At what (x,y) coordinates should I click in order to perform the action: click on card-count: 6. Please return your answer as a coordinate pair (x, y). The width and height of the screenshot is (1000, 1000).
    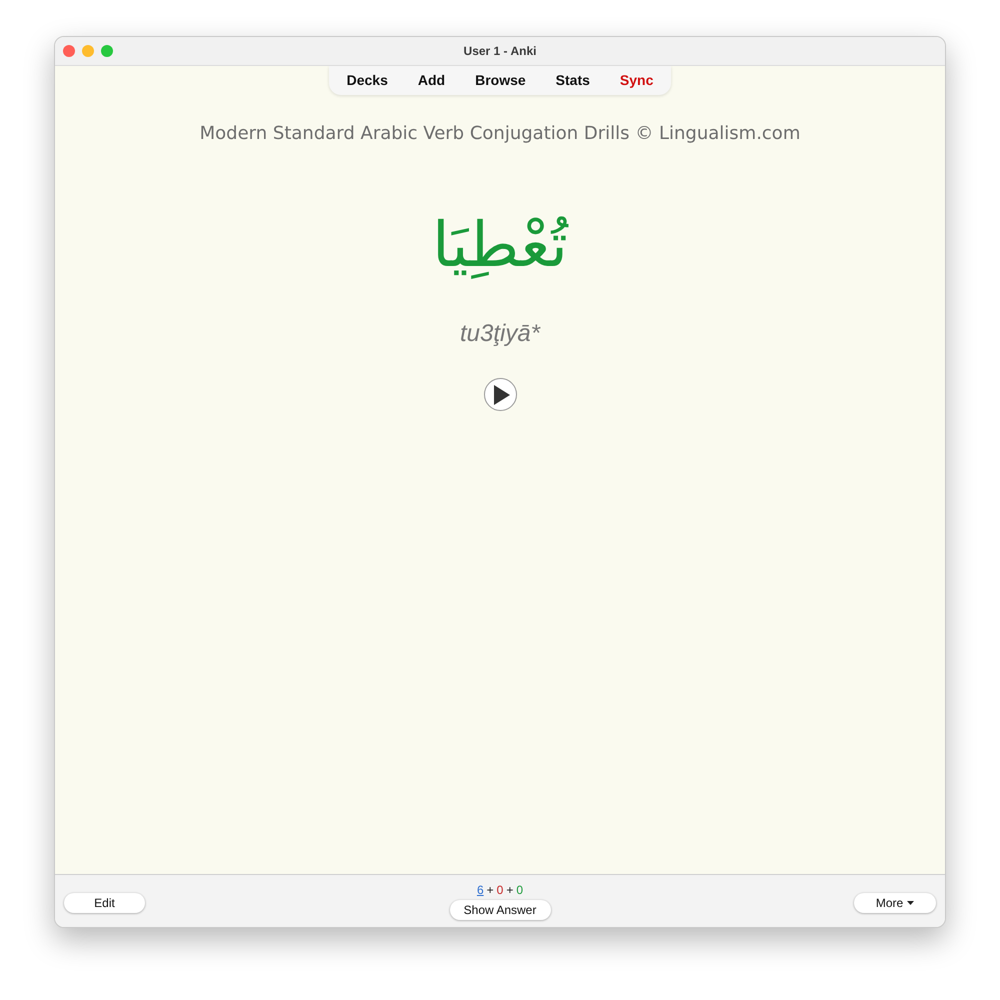
    Looking at the image, I should click on (480, 890).